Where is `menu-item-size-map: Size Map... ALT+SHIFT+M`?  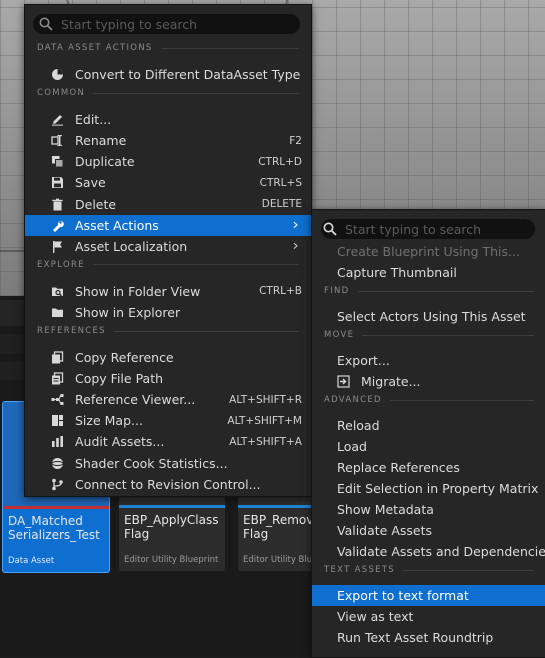
menu-item-size-map: Size Map... ALT+SHIFT+M is located at coordinates (168, 420).